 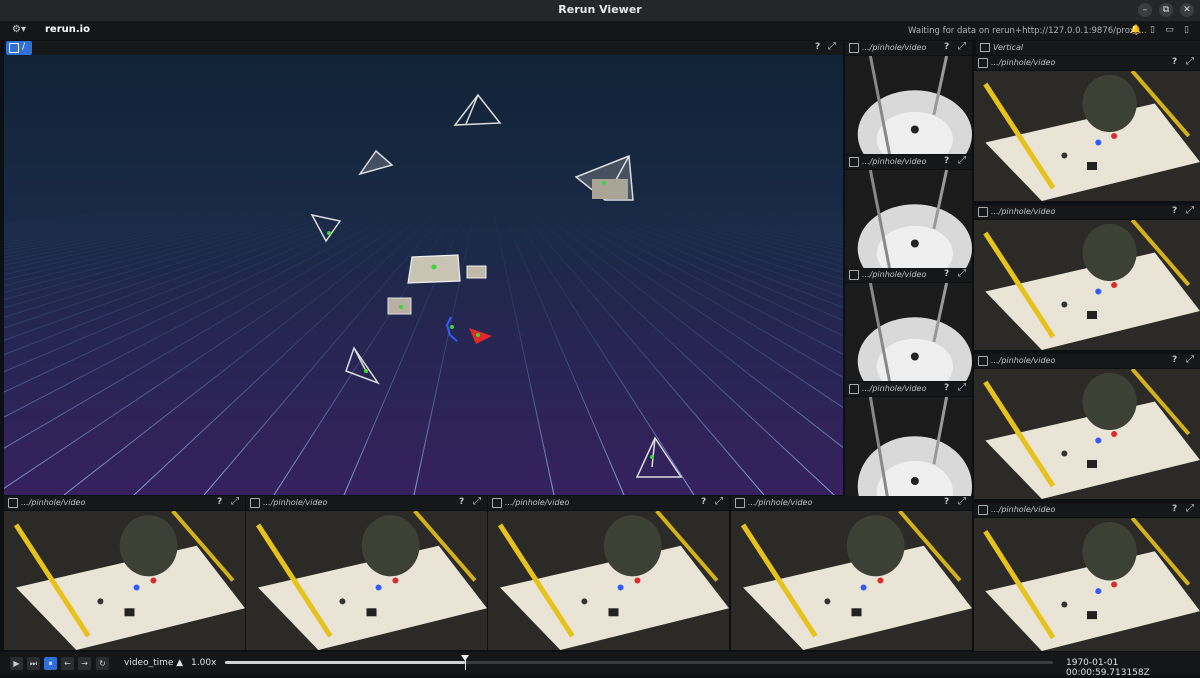 I want to click on vertical-view-2-header: .../pinhole/video? ⤢, so click(x=1087, y=361).